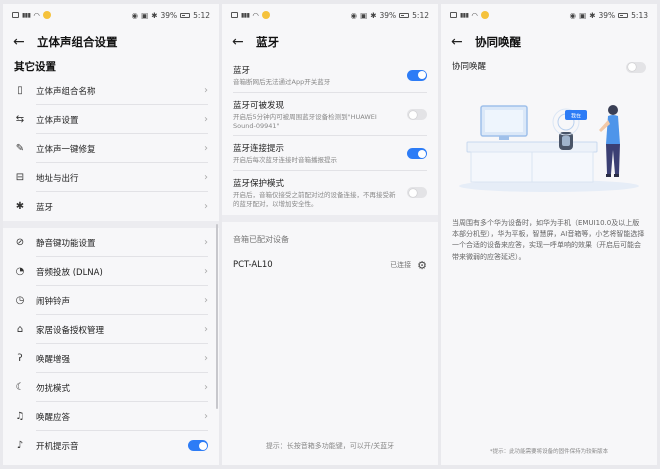 The image size is (660, 469). I want to click on cooperative-wake-setting: 协同唤醒, so click(549, 69).